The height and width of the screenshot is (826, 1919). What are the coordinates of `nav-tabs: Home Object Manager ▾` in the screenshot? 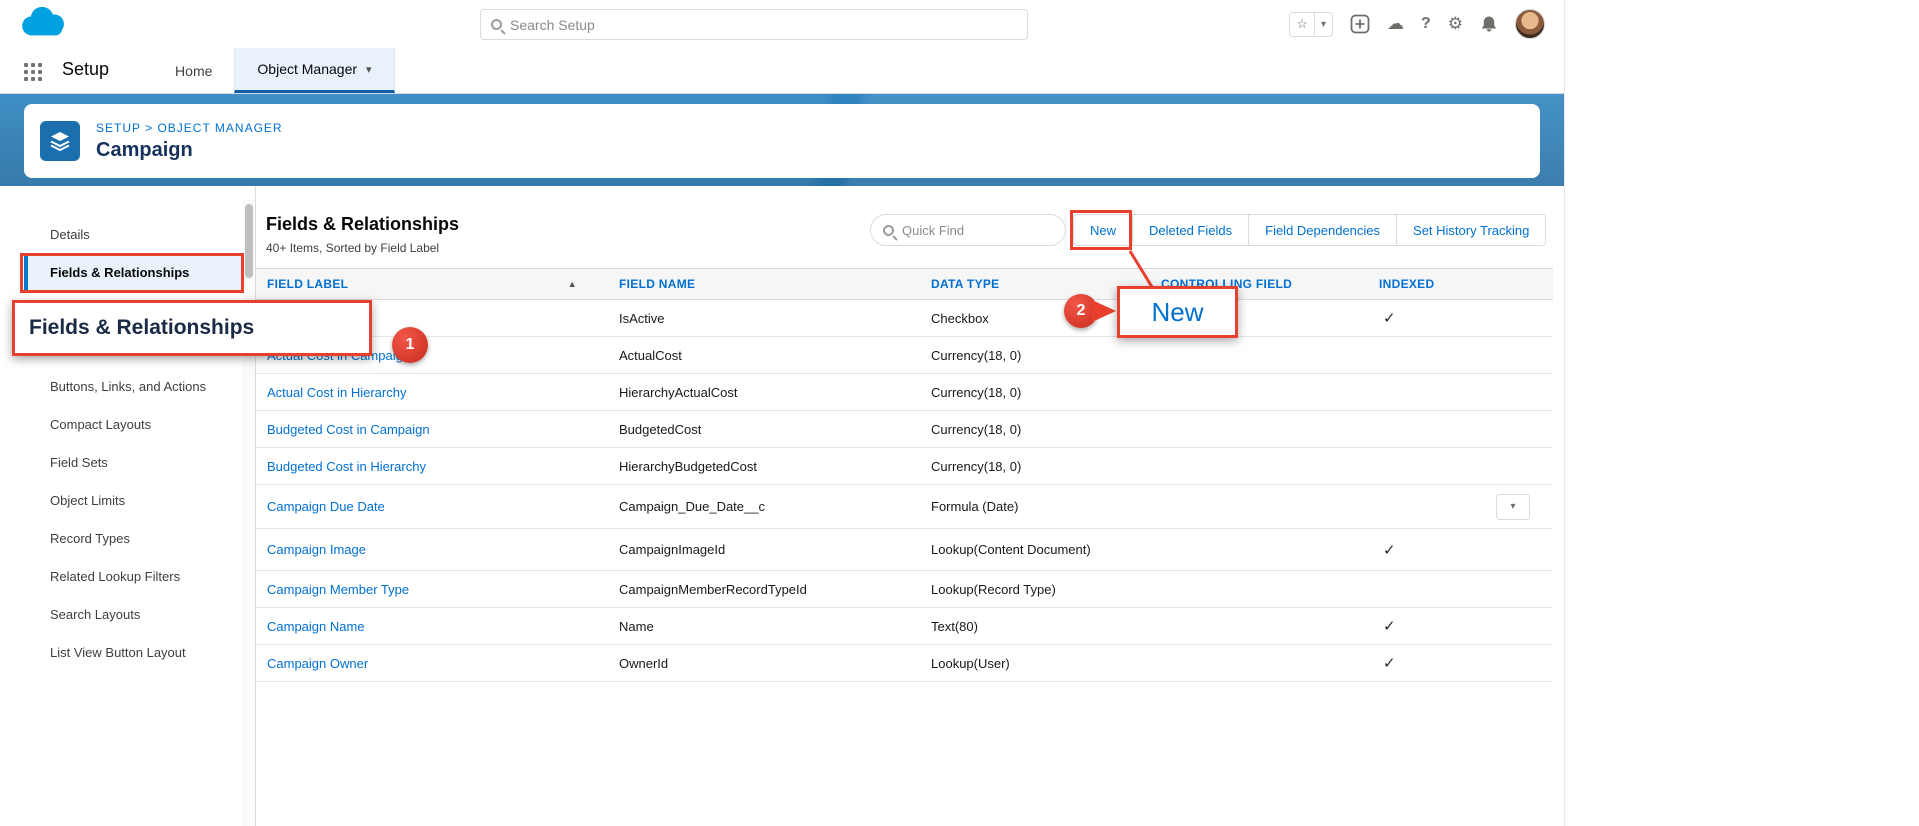 It's located at (274, 70).